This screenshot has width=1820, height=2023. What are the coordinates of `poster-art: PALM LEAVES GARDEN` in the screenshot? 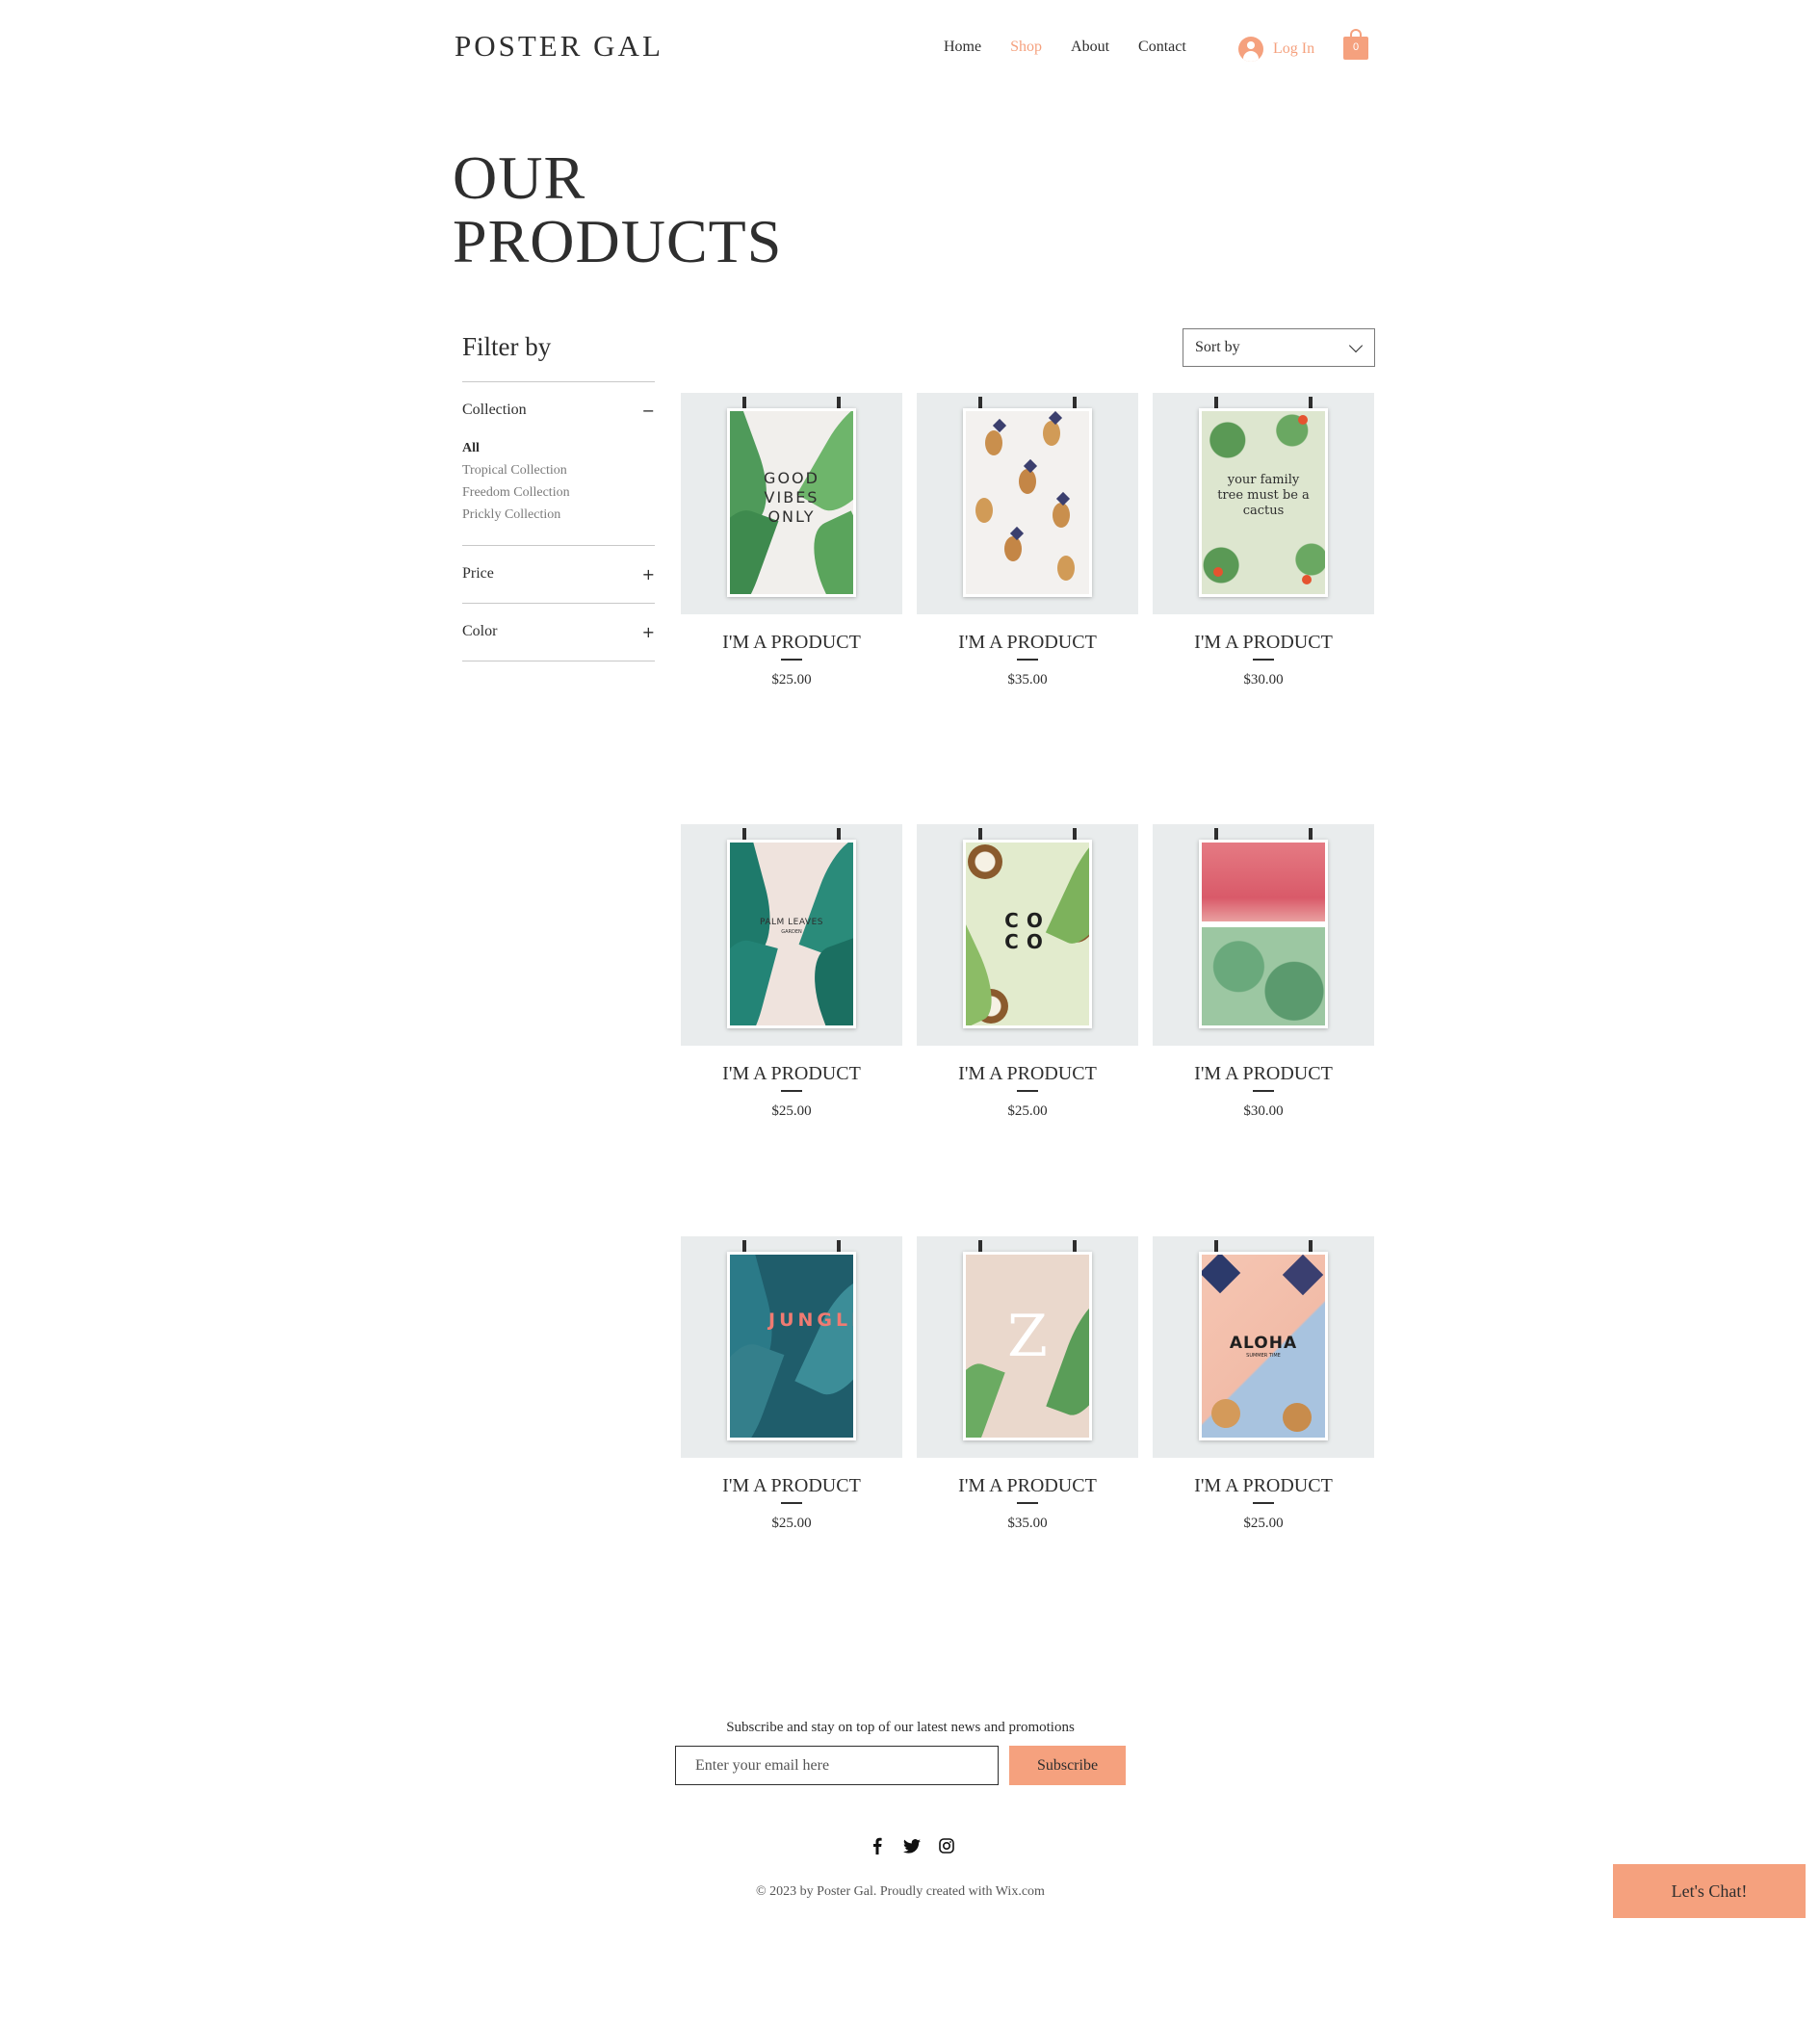 It's located at (791, 934).